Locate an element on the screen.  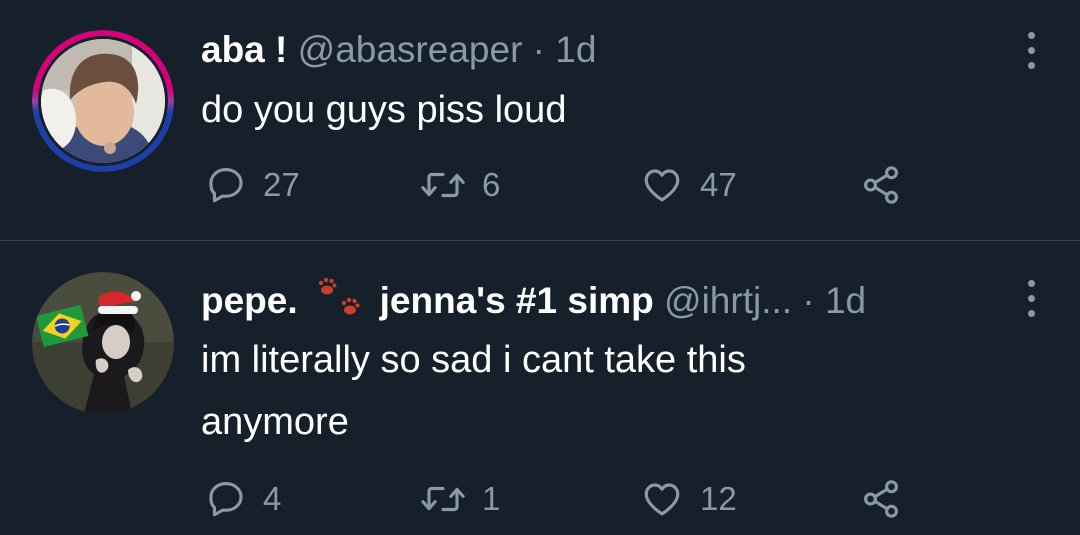
retweet-button: 1 is located at coordinates (460, 499).